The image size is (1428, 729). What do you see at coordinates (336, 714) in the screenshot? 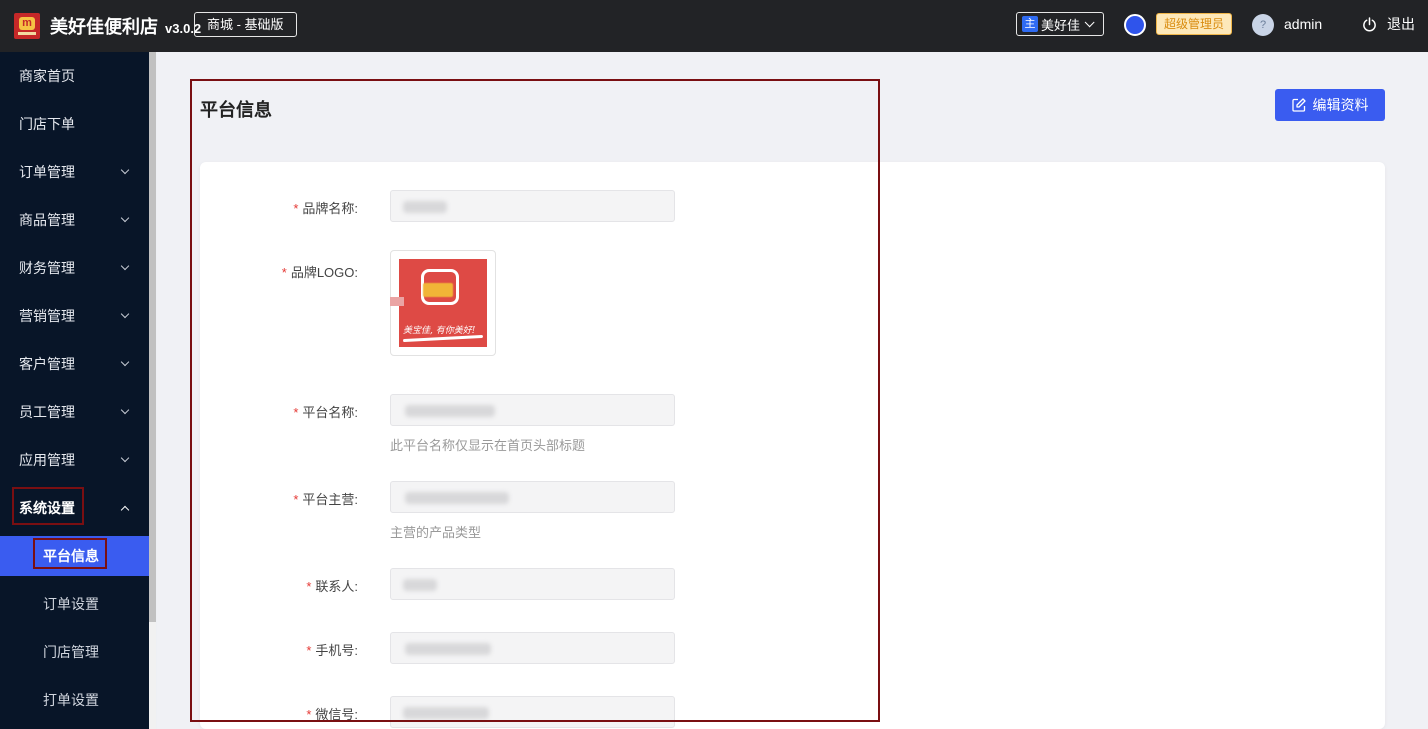
I see `label-text: 微信号:` at bounding box center [336, 714].